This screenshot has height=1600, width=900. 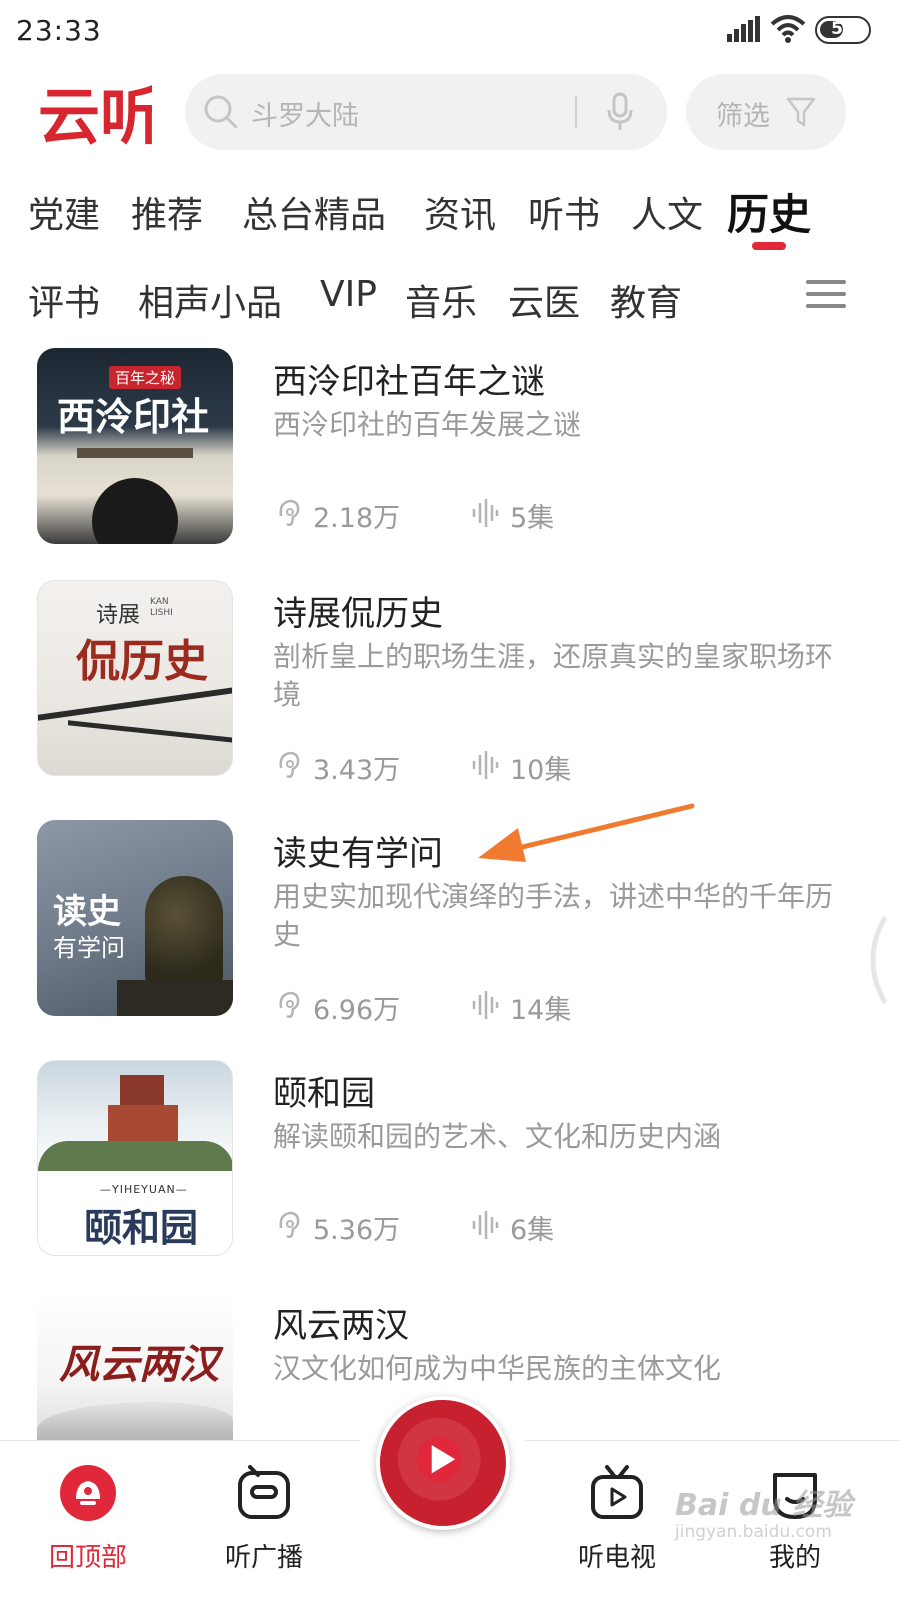 I want to click on item-meta: 3.43万 10集, so click(x=523, y=767).